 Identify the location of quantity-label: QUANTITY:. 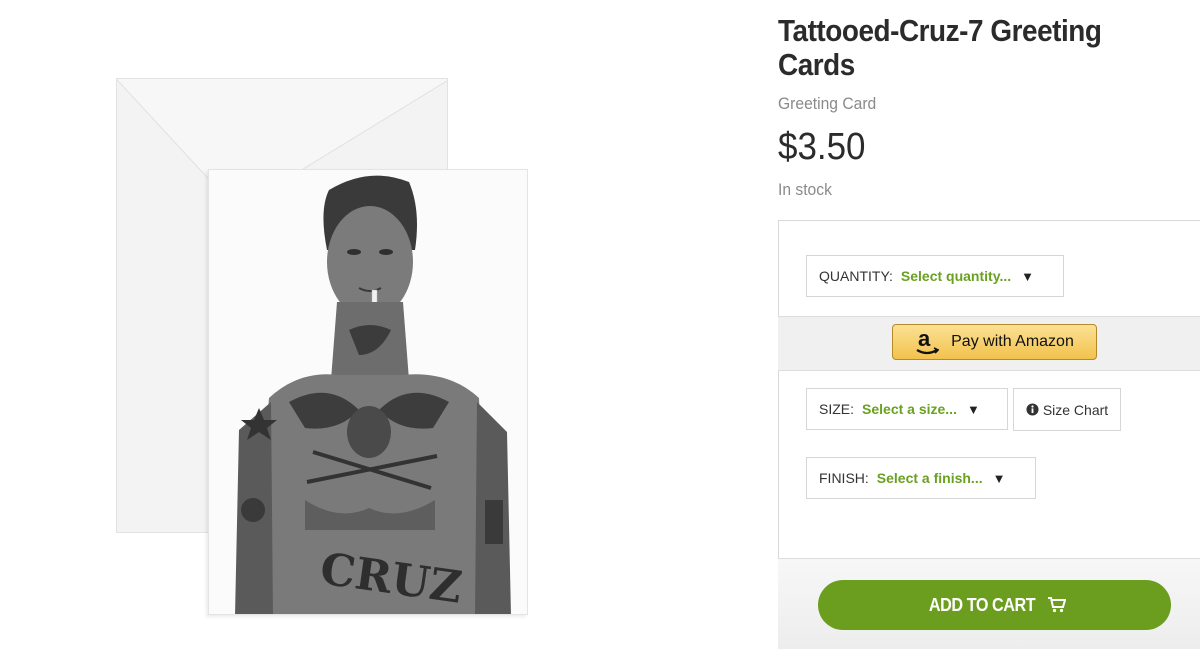
(856, 276).